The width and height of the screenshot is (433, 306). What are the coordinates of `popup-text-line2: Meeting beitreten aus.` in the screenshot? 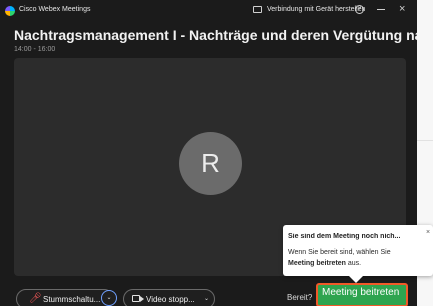 It's located at (324, 263).